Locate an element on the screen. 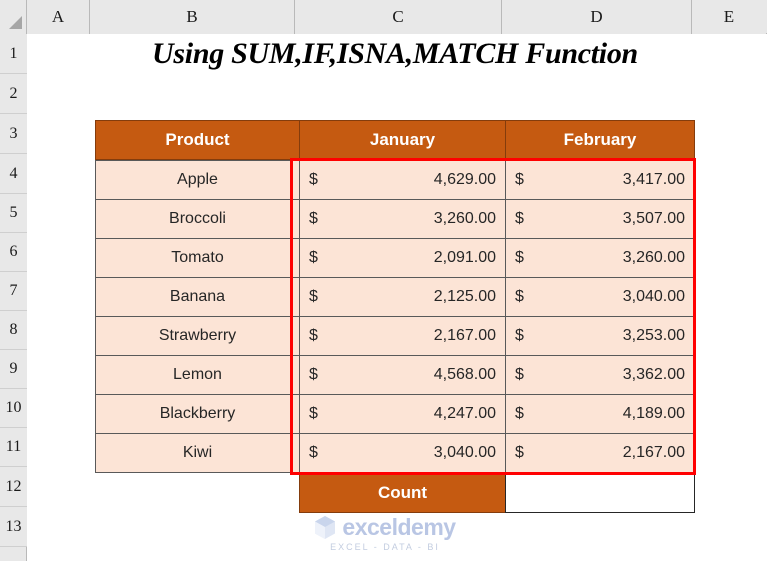 This screenshot has width=767, height=561. row-header-8: 8 is located at coordinates (13, 330).